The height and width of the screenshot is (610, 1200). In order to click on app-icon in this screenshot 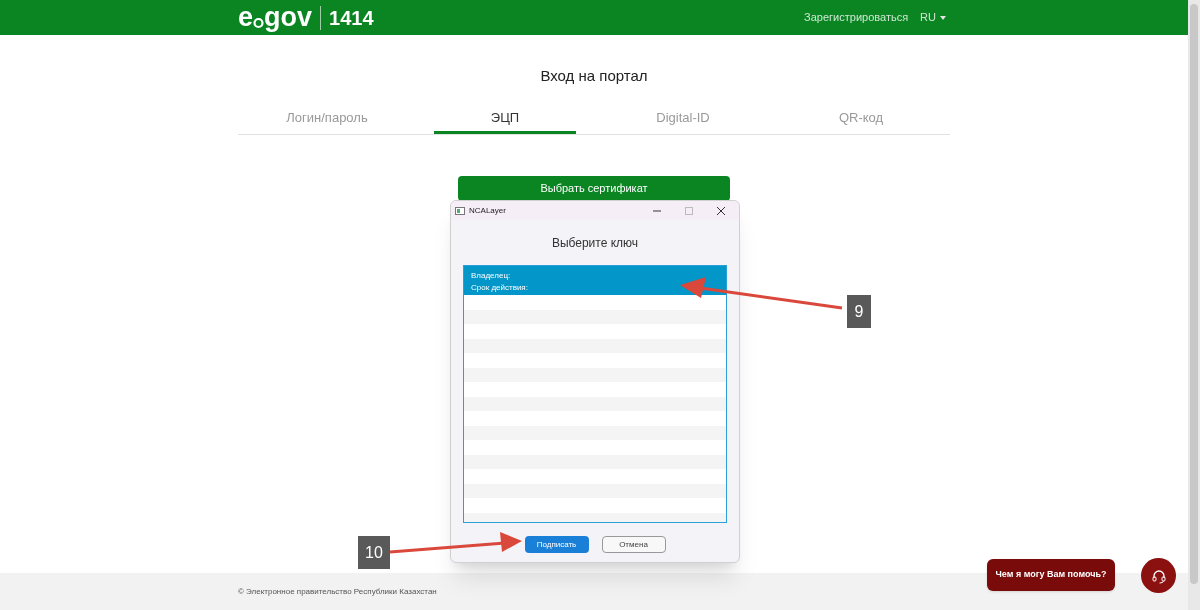, I will do `click(460, 210)`.